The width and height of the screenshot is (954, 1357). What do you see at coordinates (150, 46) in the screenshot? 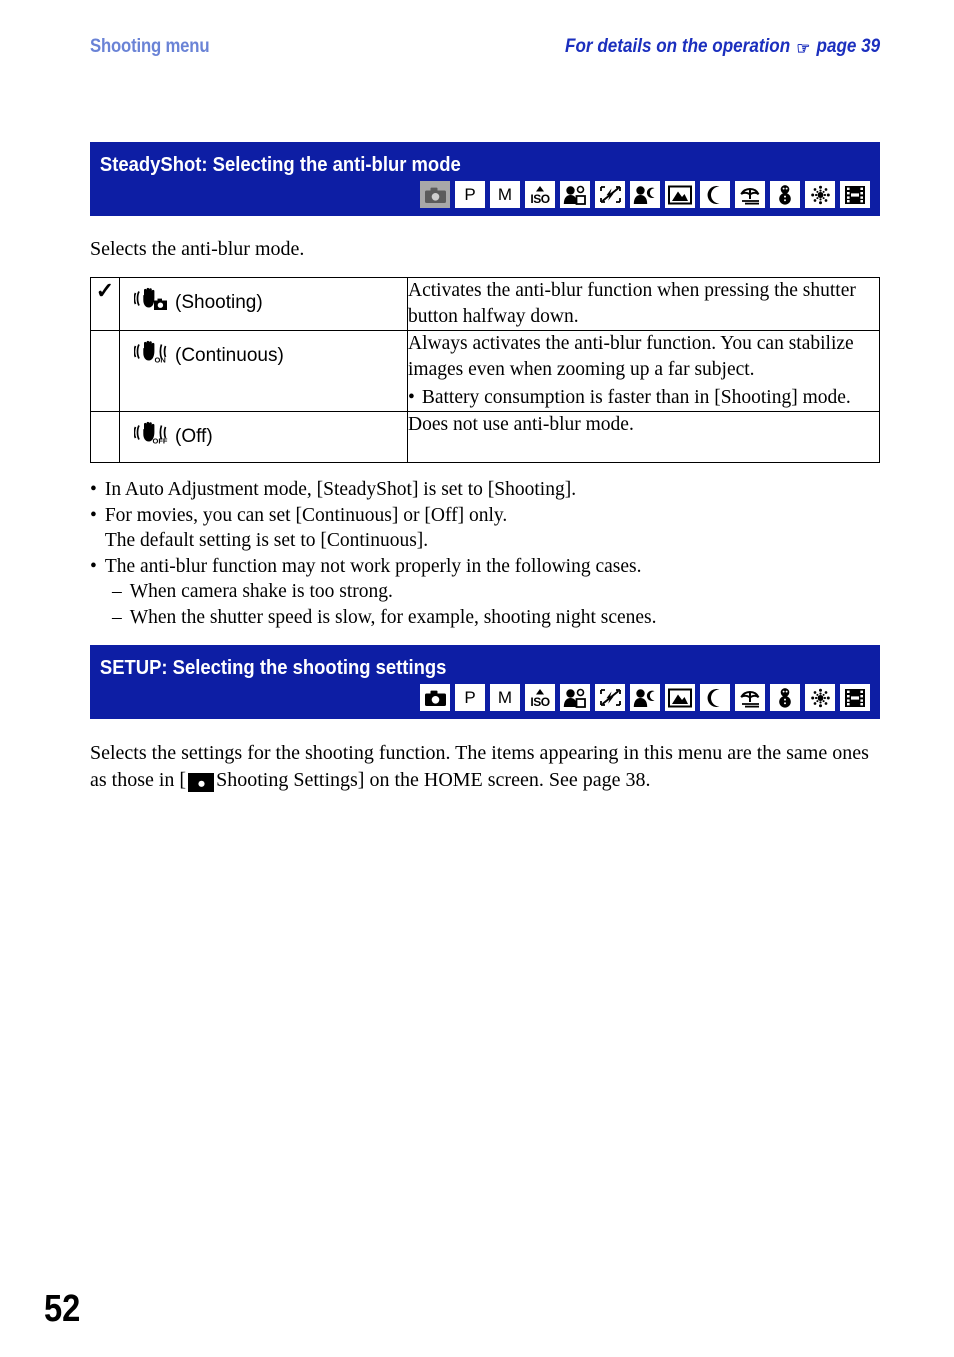
I see `running-head-section-label: Shooting menu` at bounding box center [150, 46].